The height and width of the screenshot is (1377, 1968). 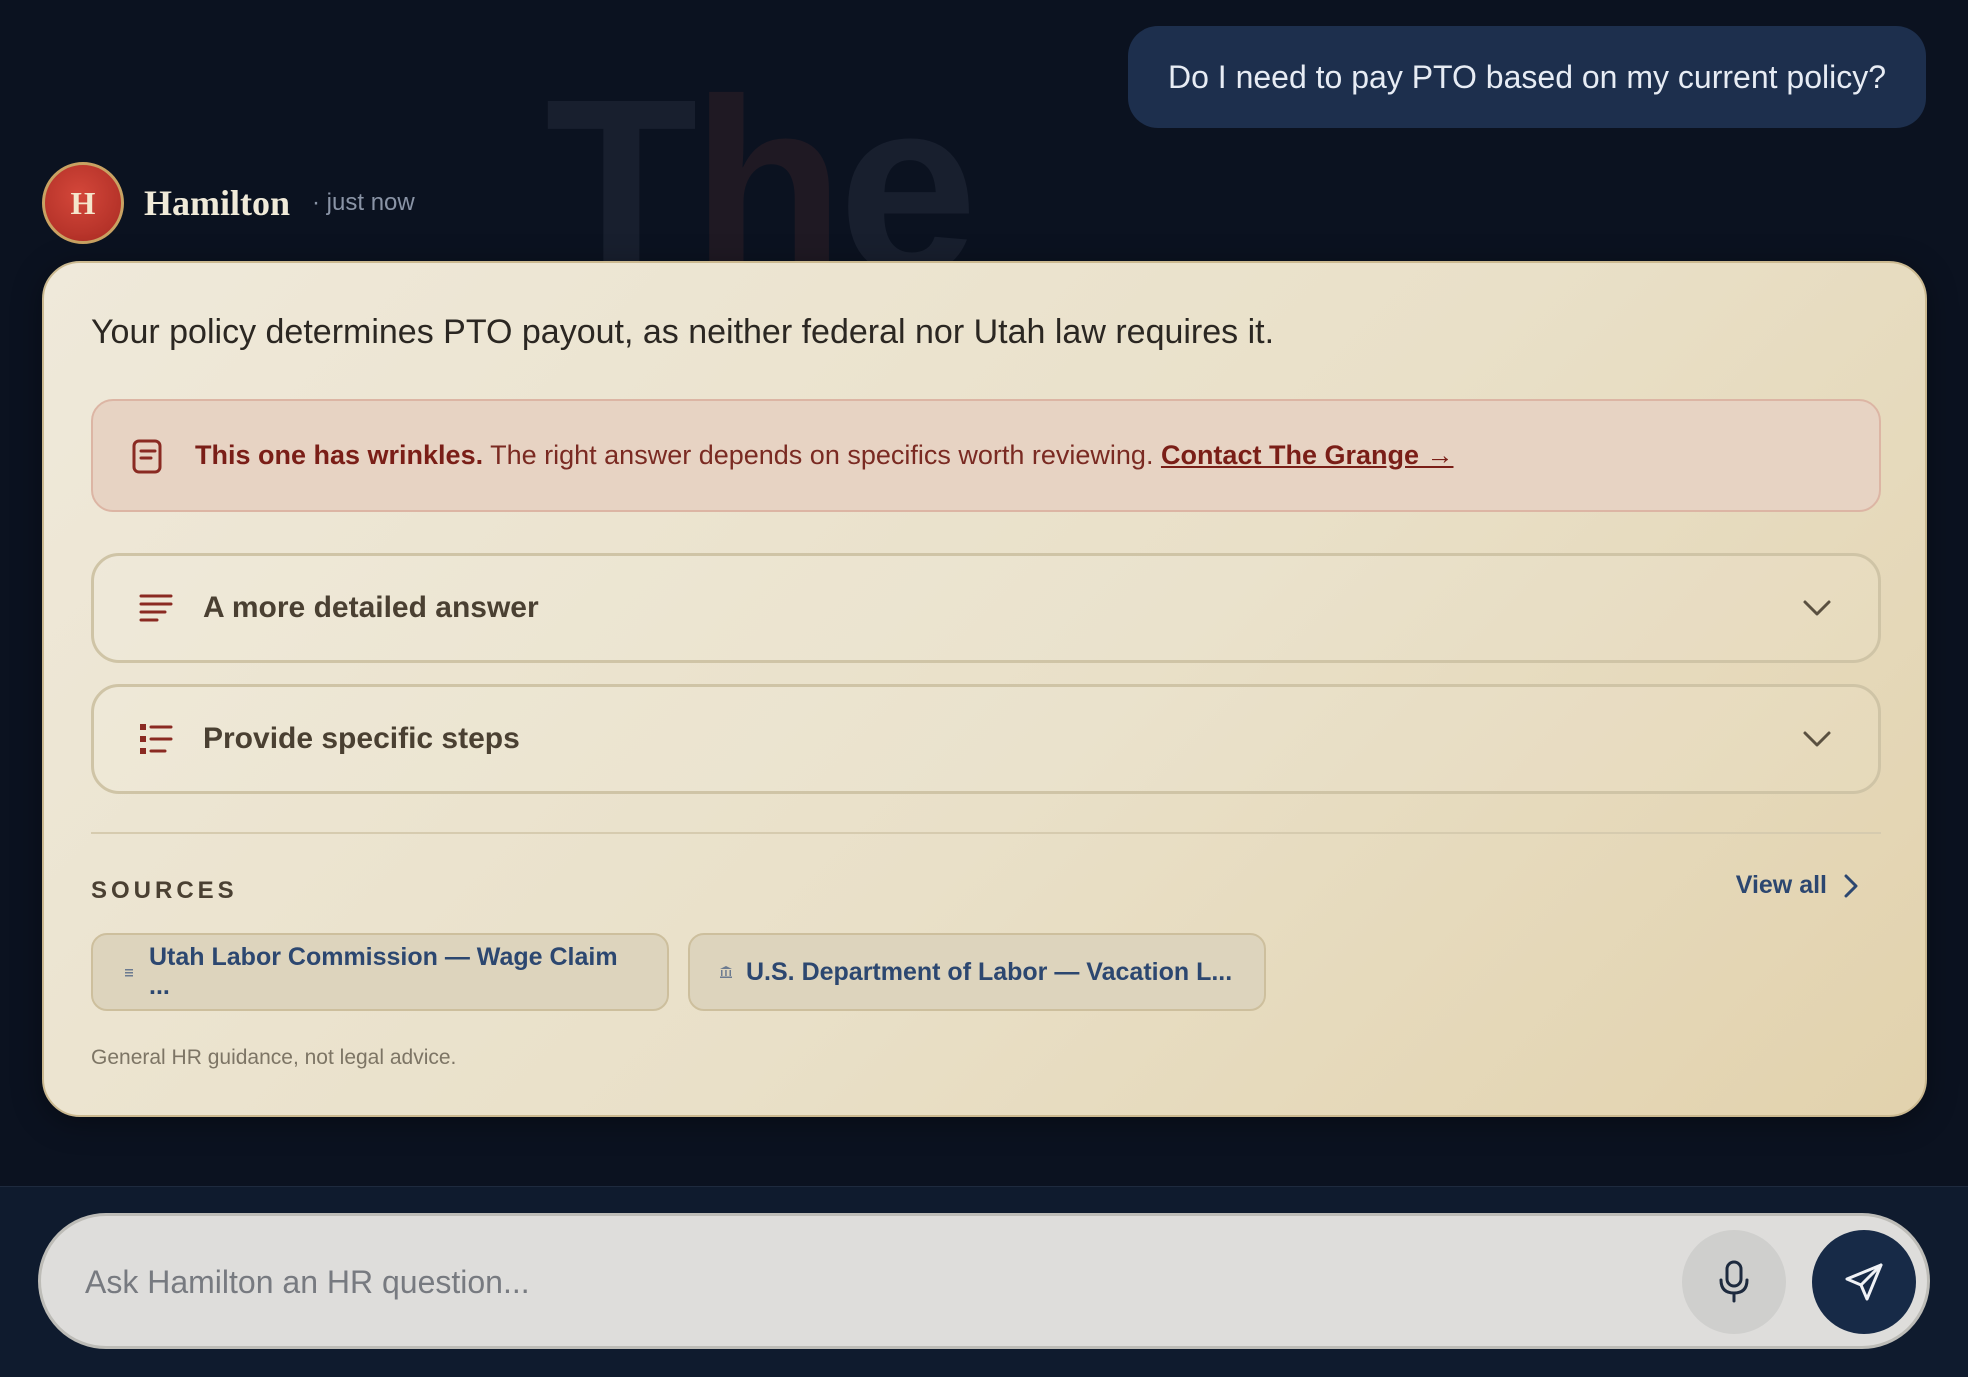 What do you see at coordinates (1307, 455) in the screenshot?
I see `contact-the-grange-link: Contact The Grange →` at bounding box center [1307, 455].